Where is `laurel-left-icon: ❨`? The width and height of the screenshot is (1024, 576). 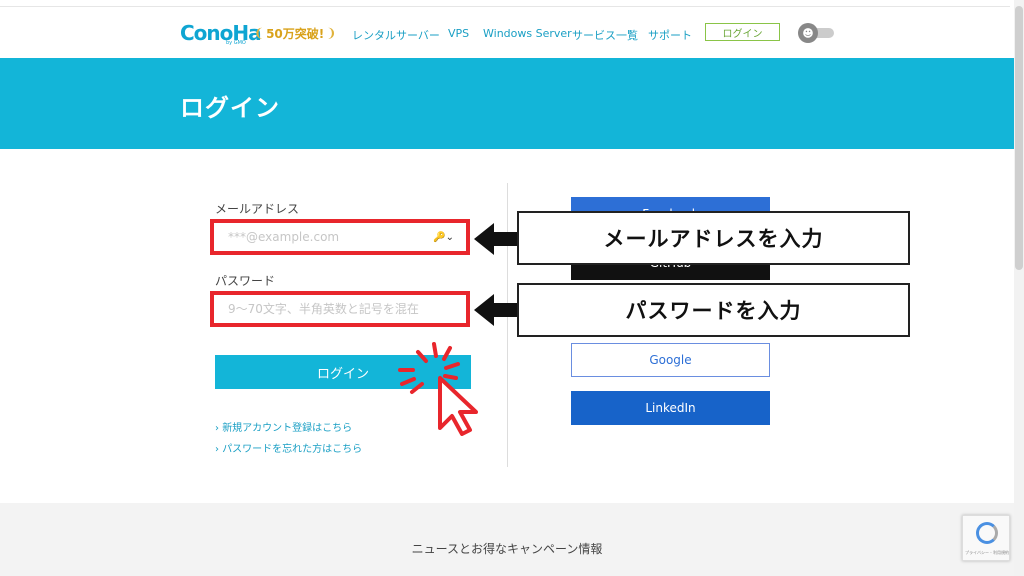
laurel-left-icon: ❨ is located at coordinates (259, 33).